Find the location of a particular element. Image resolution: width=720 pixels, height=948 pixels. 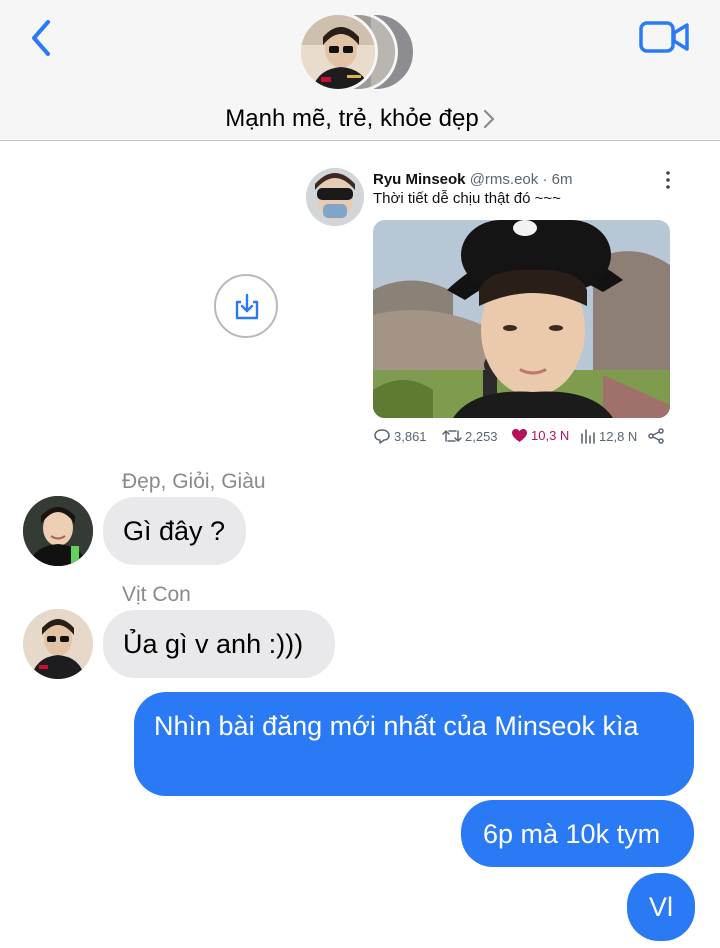

outgoing-message: Nhìn bài đăng mới nhất của Minseok kìa is located at coordinates (414, 744).